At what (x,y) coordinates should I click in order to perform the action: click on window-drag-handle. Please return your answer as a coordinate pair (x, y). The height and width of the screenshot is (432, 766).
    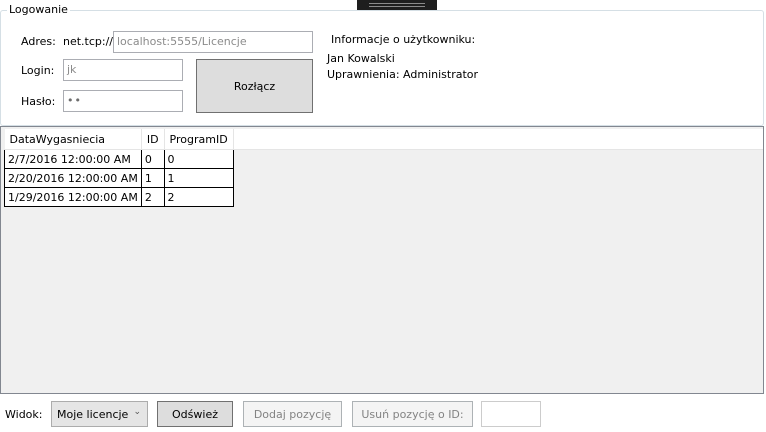
    Looking at the image, I should click on (397, 5).